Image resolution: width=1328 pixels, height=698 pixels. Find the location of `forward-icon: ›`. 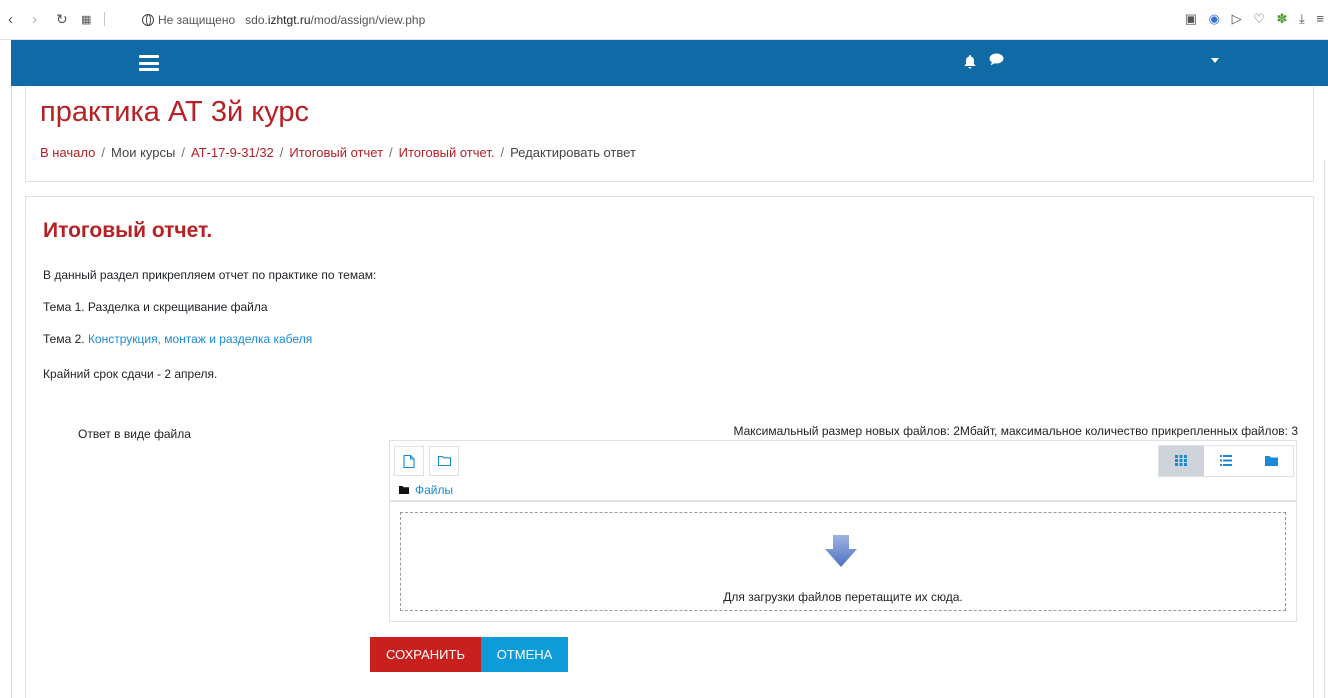

forward-icon: › is located at coordinates (34, 19).